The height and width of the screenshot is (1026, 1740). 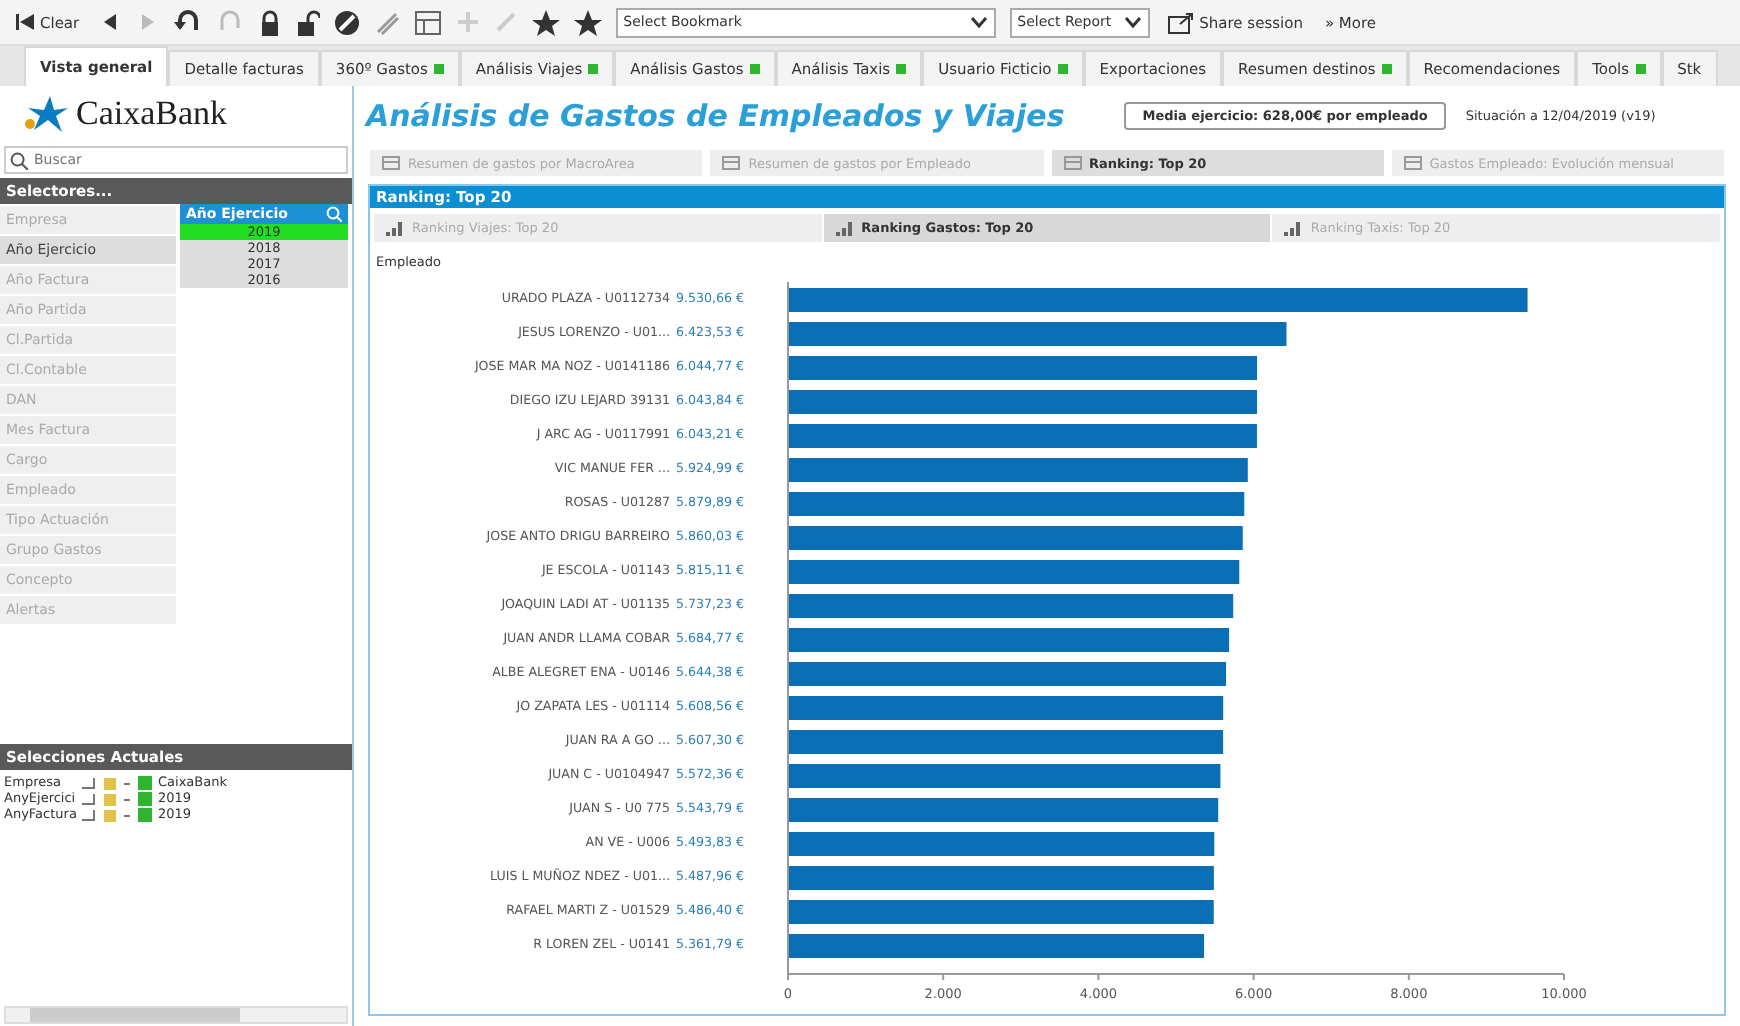 I want to click on page-title: Análisis de Gastos de Empleados y Viajes, so click(x=715, y=116).